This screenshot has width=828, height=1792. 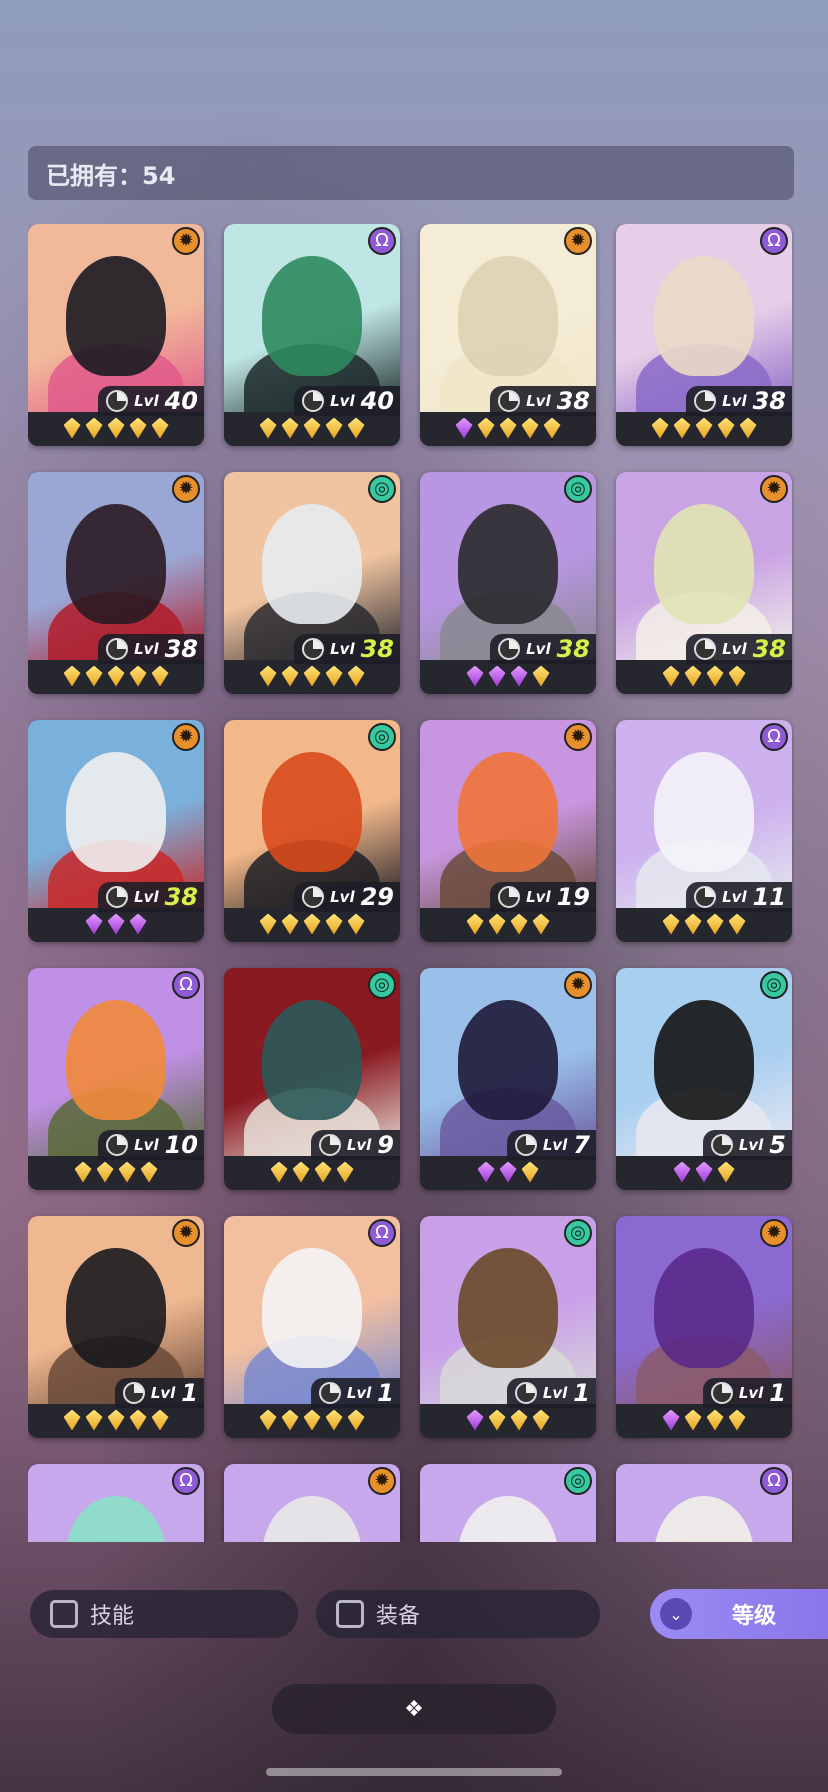 I want to click on hero-card: ◎ Lvl 1, so click(x=508, y=1327).